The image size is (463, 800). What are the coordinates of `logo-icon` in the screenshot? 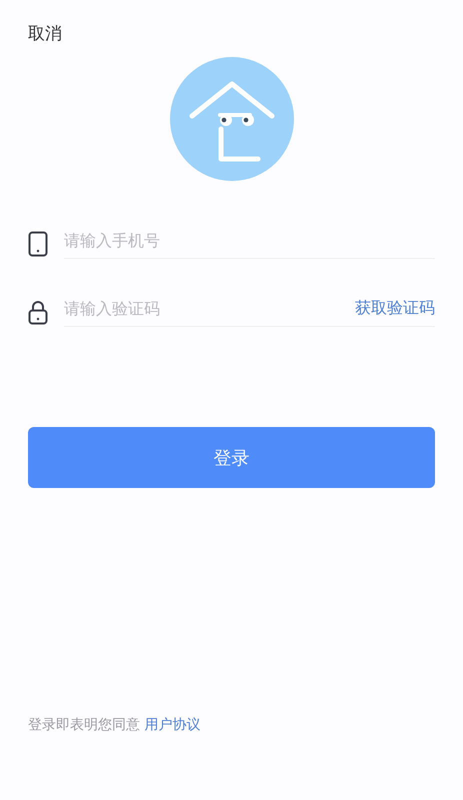 It's located at (232, 119).